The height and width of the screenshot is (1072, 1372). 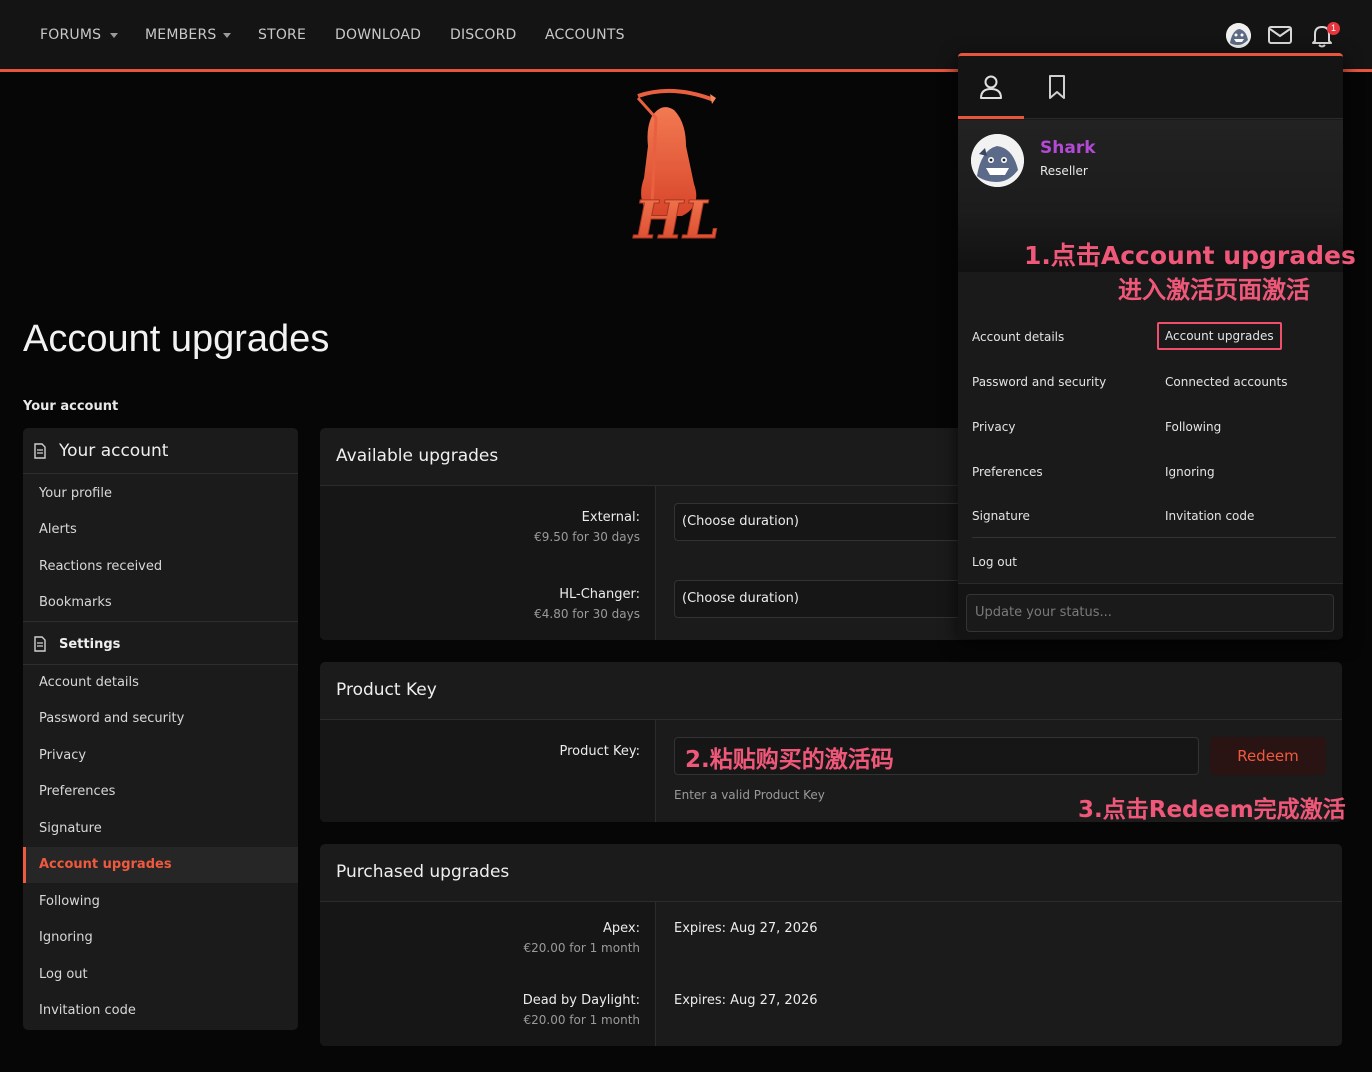 What do you see at coordinates (160, 902) in the screenshot?
I see `sidebar-item-following: Following` at bounding box center [160, 902].